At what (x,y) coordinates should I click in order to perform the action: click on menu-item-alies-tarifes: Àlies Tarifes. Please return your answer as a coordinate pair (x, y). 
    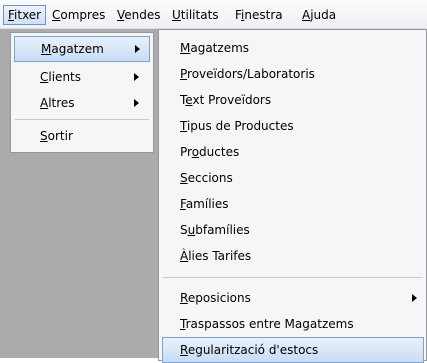
    Looking at the image, I should click on (293, 256).